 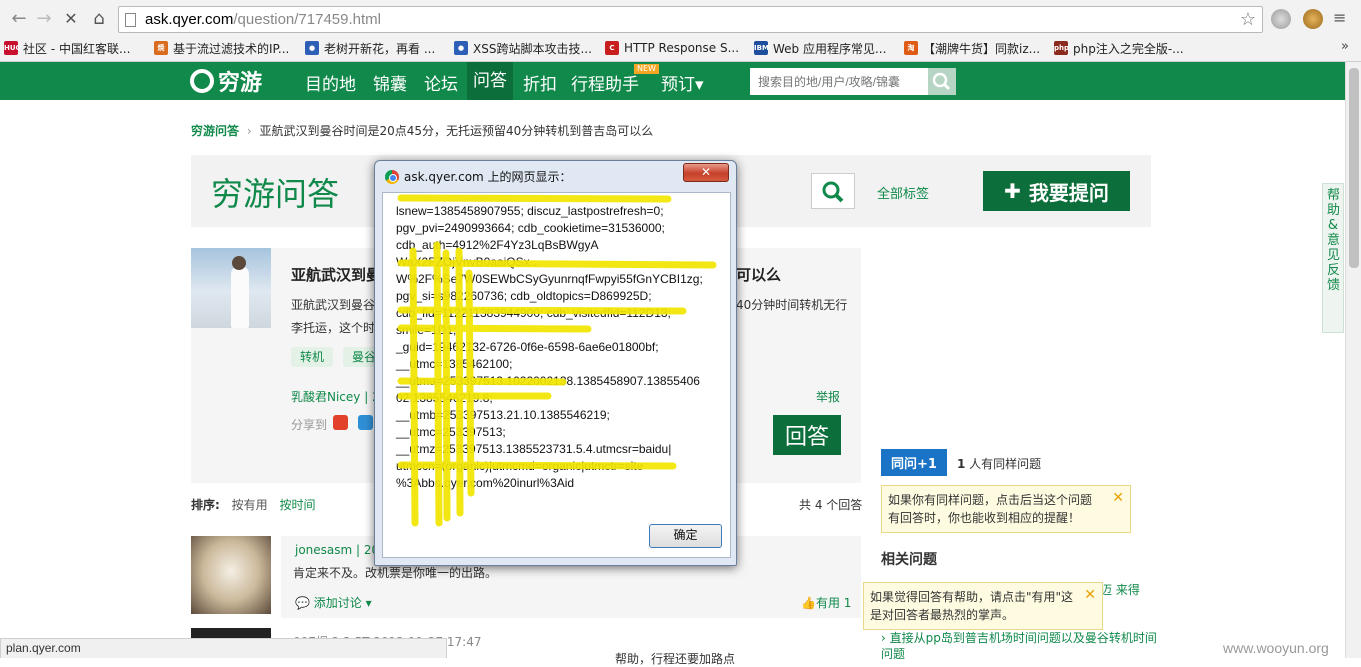 What do you see at coordinates (444, 398) in the screenshot?
I see `cookie-line: 02.1385546219.8;` at bounding box center [444, 398].